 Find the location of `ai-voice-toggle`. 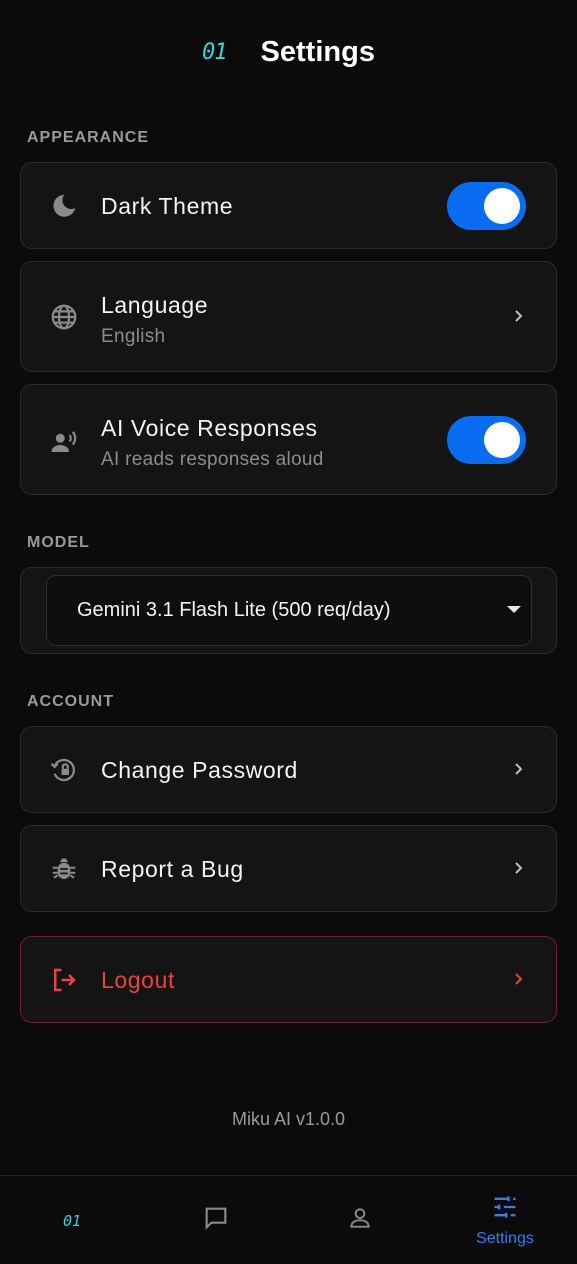

ai-voice-toggle is located at coordinates (486, 440).